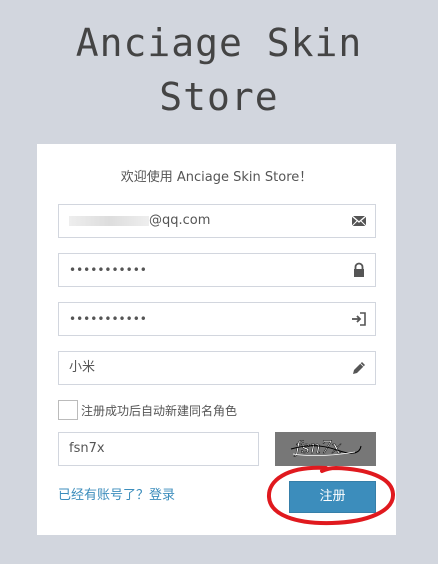 This screenshot has height=564, width=438. I want to click on captcha-image: fsn7x, so click(325, 449).